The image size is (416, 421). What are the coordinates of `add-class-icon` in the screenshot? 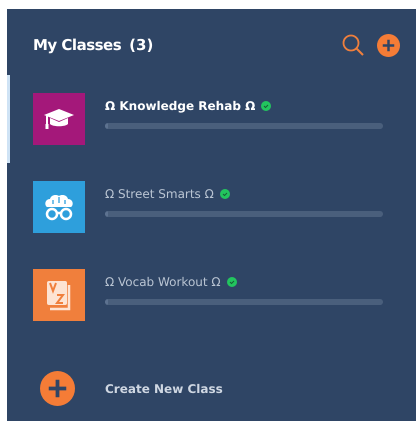 It's located at (388, 45).